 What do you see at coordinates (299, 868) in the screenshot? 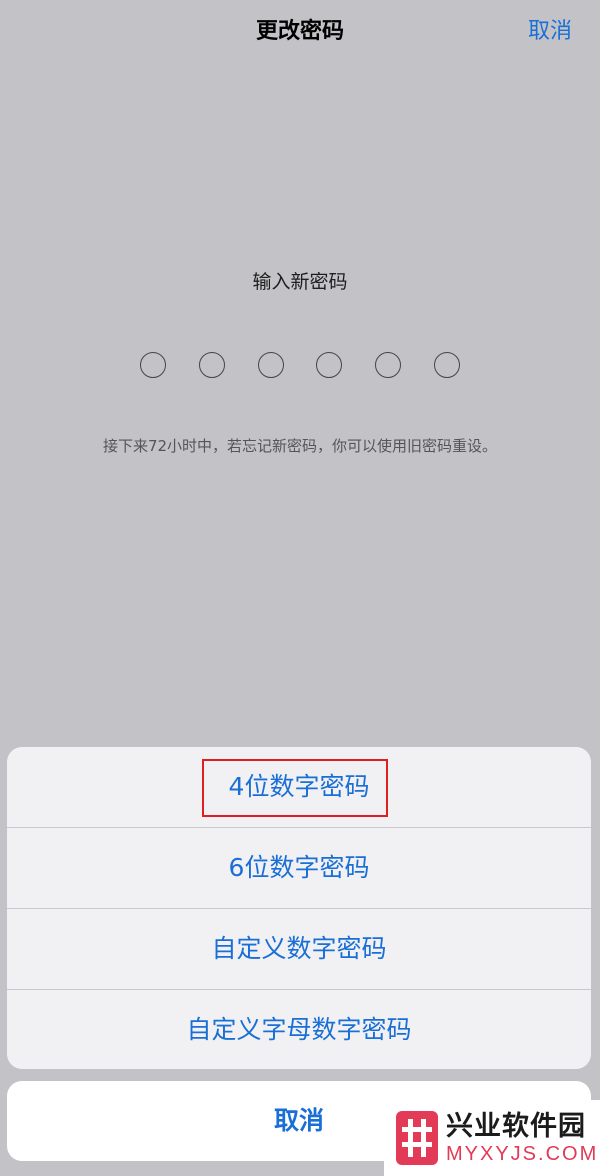
I see `option-6-digit: 6位数字密码` at bounding box center [299, 868].